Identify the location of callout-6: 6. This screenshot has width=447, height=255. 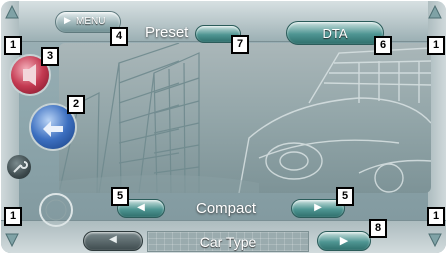
(383, 45).